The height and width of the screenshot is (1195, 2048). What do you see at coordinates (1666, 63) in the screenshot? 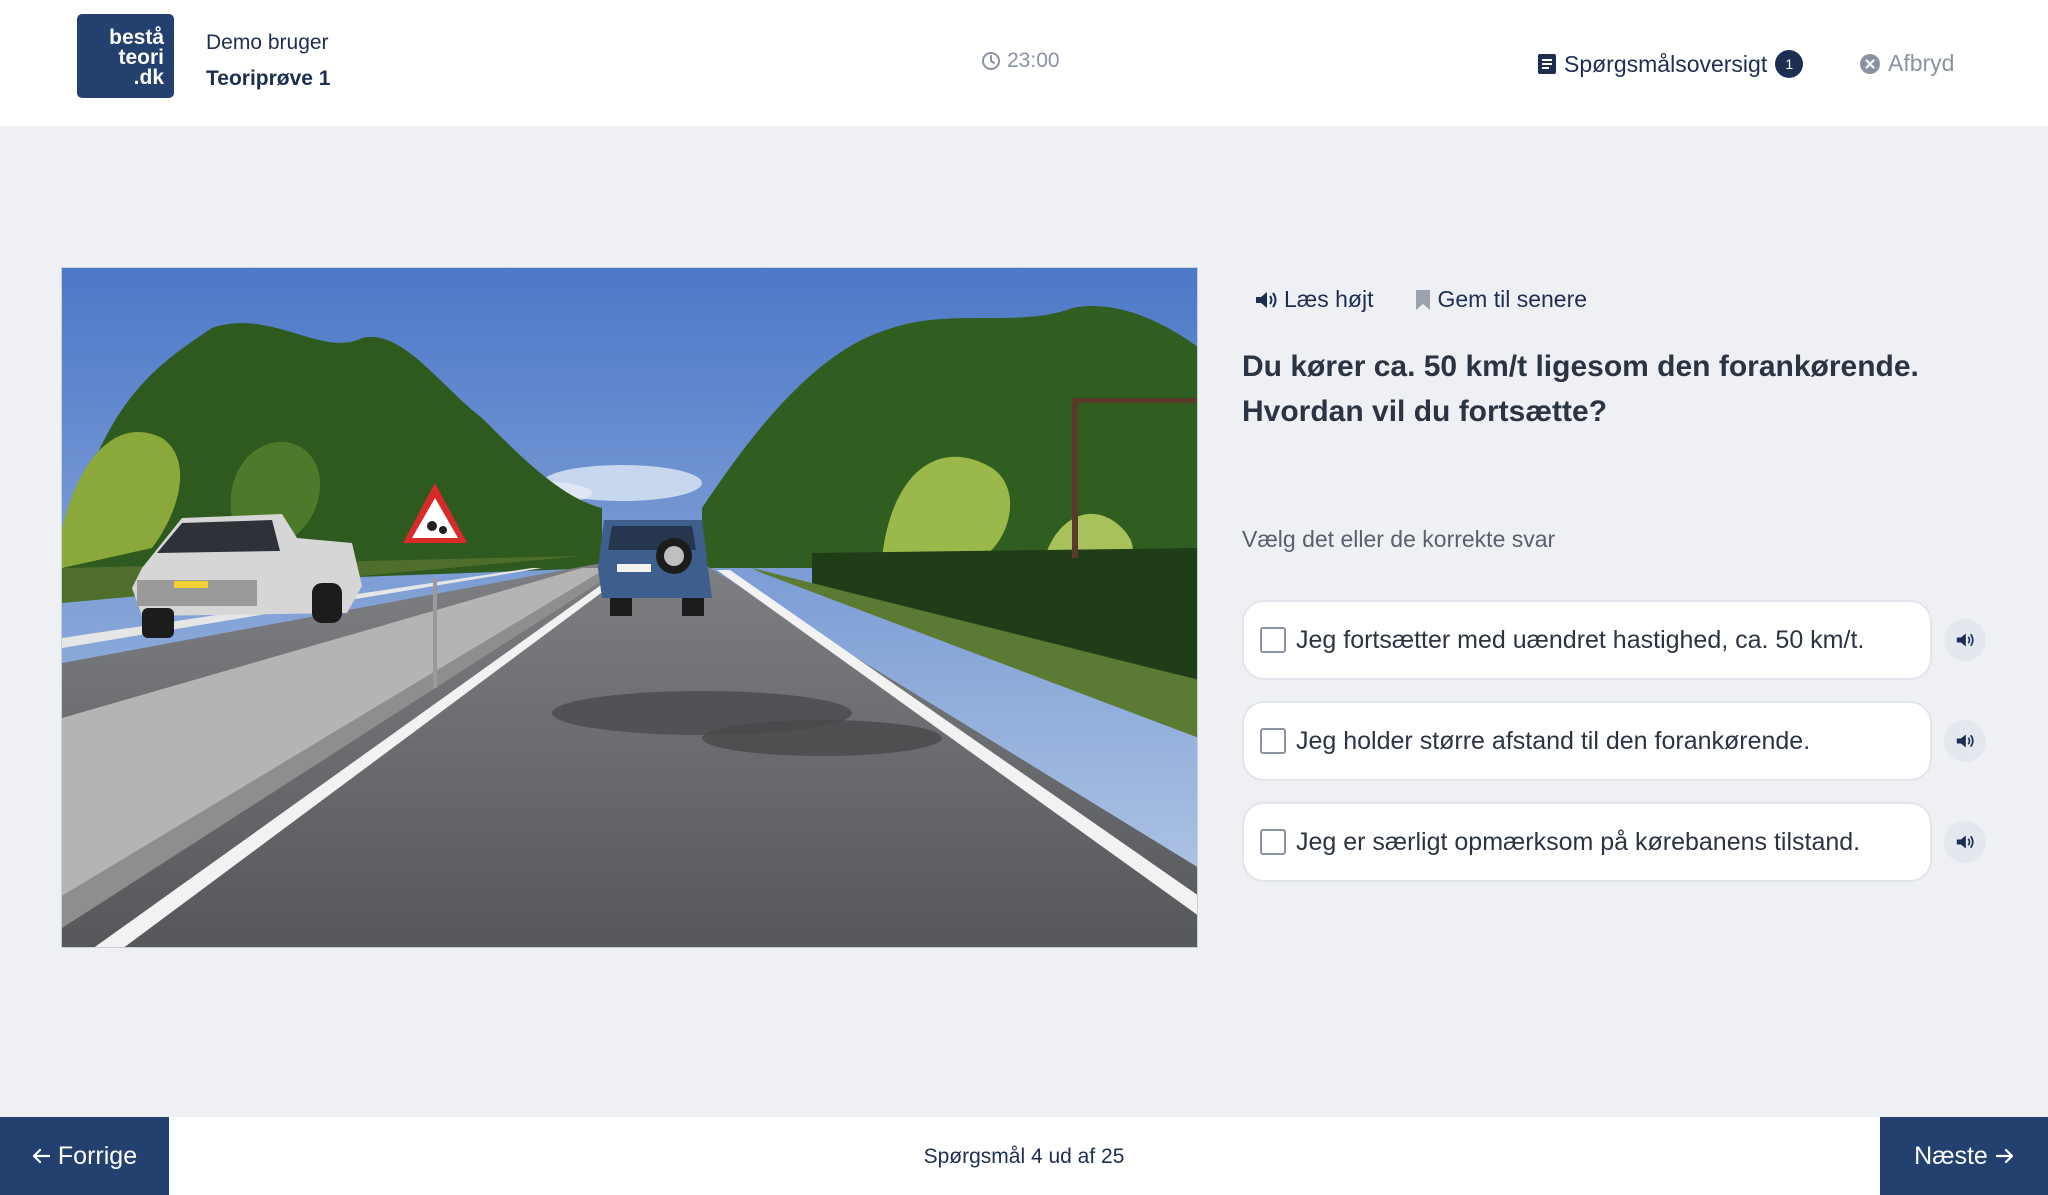
I see `overview-label: Spørgsmålsoversigt` at bounding box center [1666, 63].